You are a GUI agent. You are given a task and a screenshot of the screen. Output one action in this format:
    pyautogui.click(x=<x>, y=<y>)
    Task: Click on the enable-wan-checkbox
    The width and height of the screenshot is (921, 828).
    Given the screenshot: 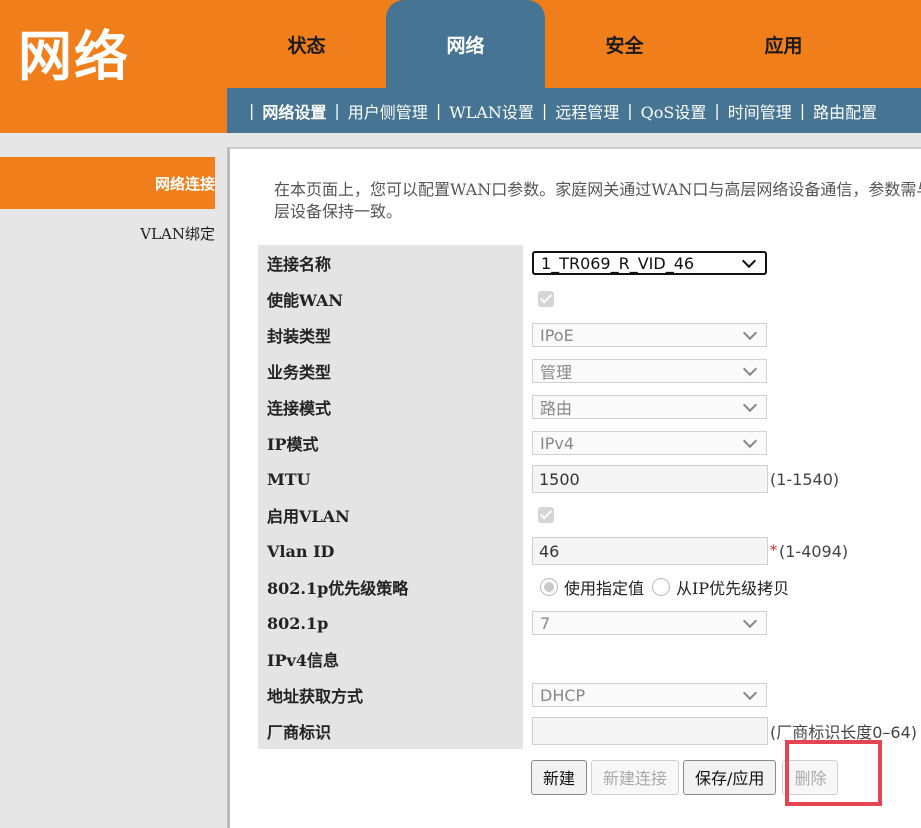 What is the action you would take?
    pyautogui.click(x=546, y=299)
    